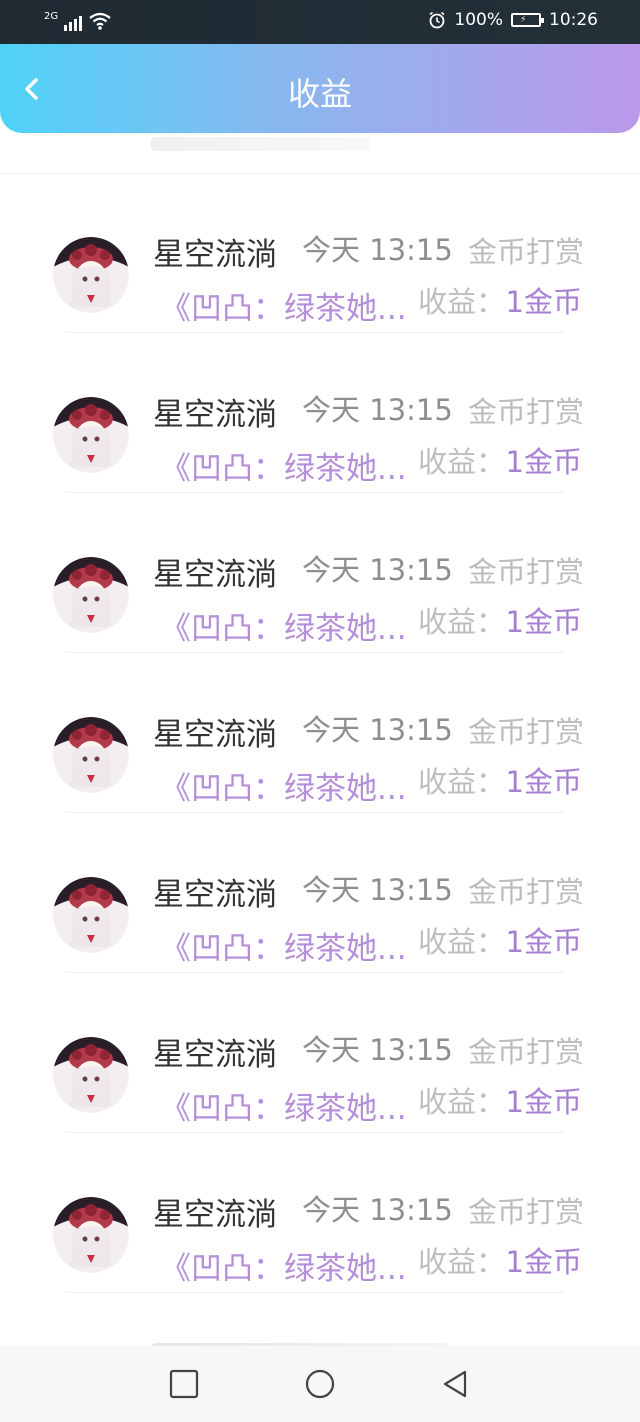 The width and height of the screenshot is (640, 1422). I want to click on signal-icon, so click(73, 22).